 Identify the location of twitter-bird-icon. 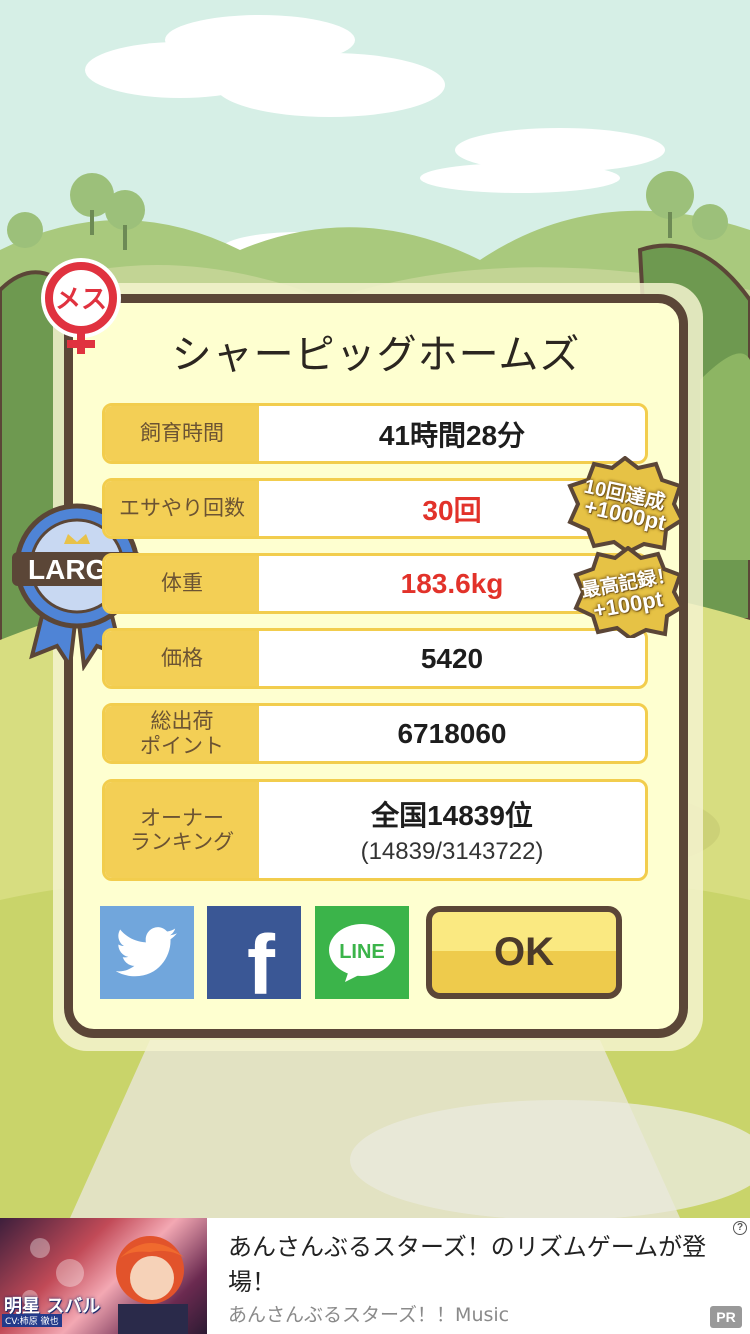
(146, 951).